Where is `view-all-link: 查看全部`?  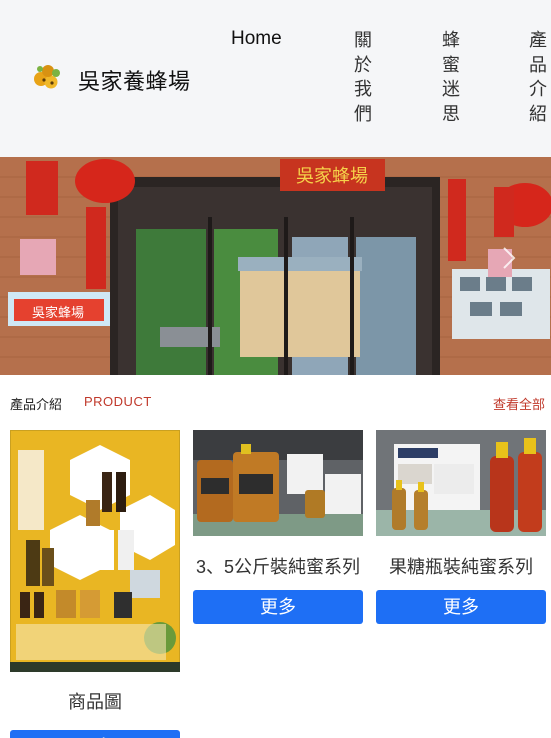 view-all-link: 查看全部 is located at coordinates (519, 403).